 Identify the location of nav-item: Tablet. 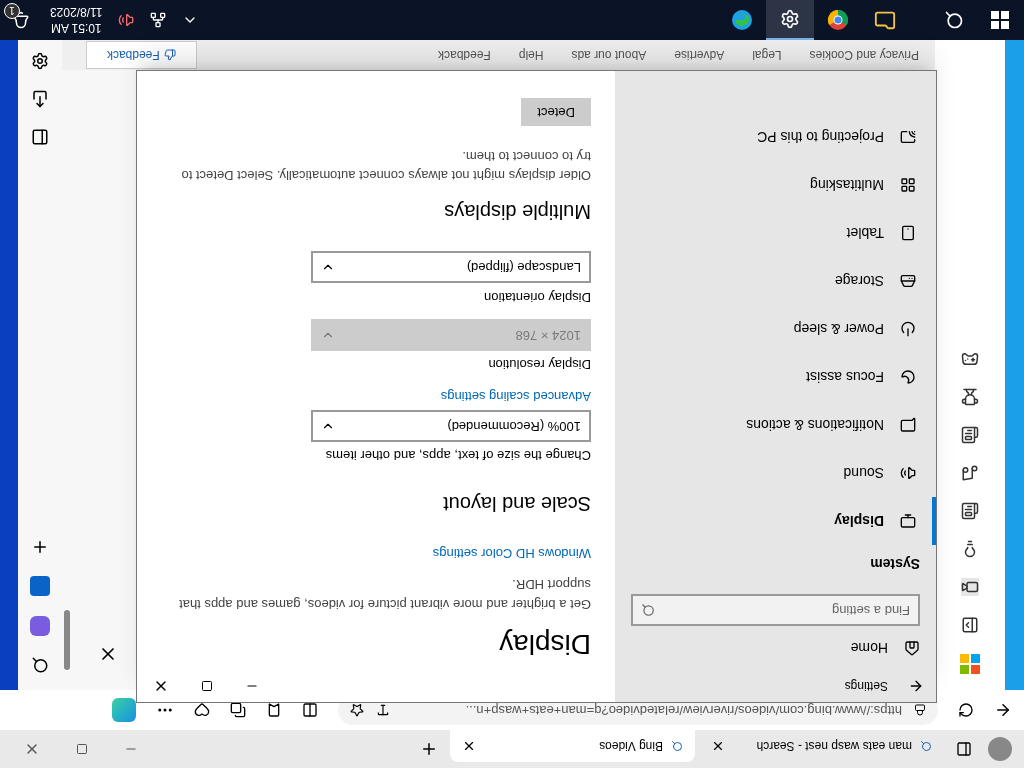
(775, 233).